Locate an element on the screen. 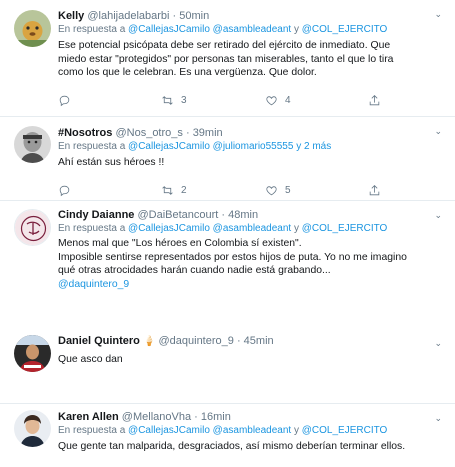  tweet-header: Kelly @lahijadelabarbi · 50min is located at coordinates (250, 16).